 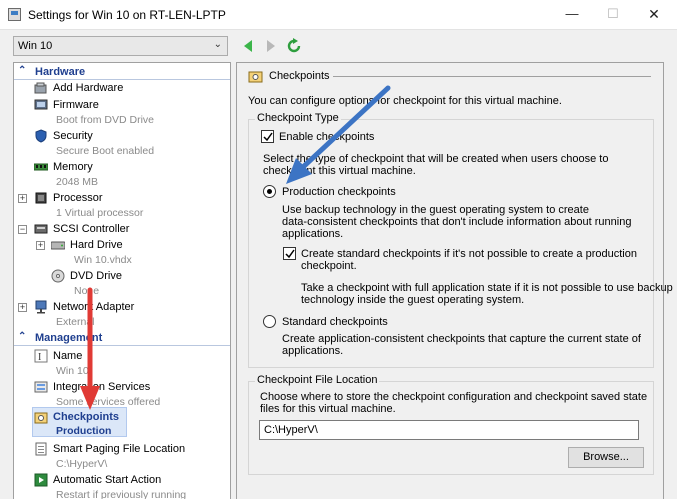 What do you see at coordinates (122, 315) in the screenshot?
I see `sidebar-item-network-adapter: + Network Adapter External` at bounding box center [122, 315].